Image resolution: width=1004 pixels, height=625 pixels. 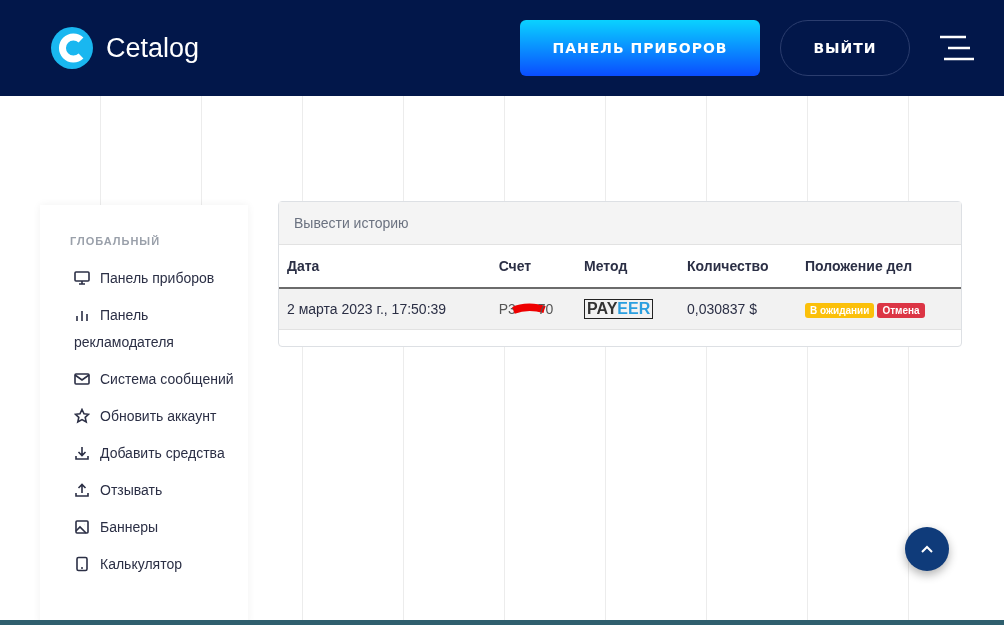 I want to click on upload-icon, so click(x=82, y=490).